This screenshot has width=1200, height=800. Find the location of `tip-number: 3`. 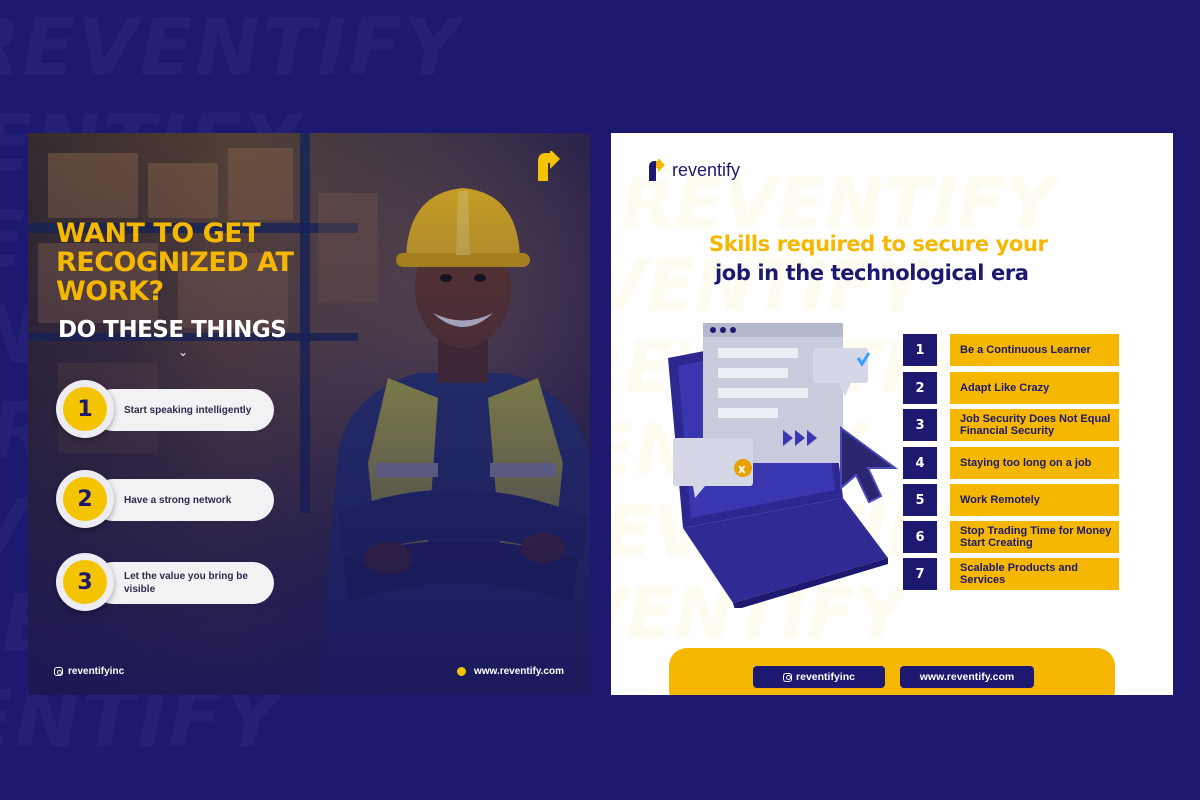

tip-number: 3 is located at coordinates (85, 582).